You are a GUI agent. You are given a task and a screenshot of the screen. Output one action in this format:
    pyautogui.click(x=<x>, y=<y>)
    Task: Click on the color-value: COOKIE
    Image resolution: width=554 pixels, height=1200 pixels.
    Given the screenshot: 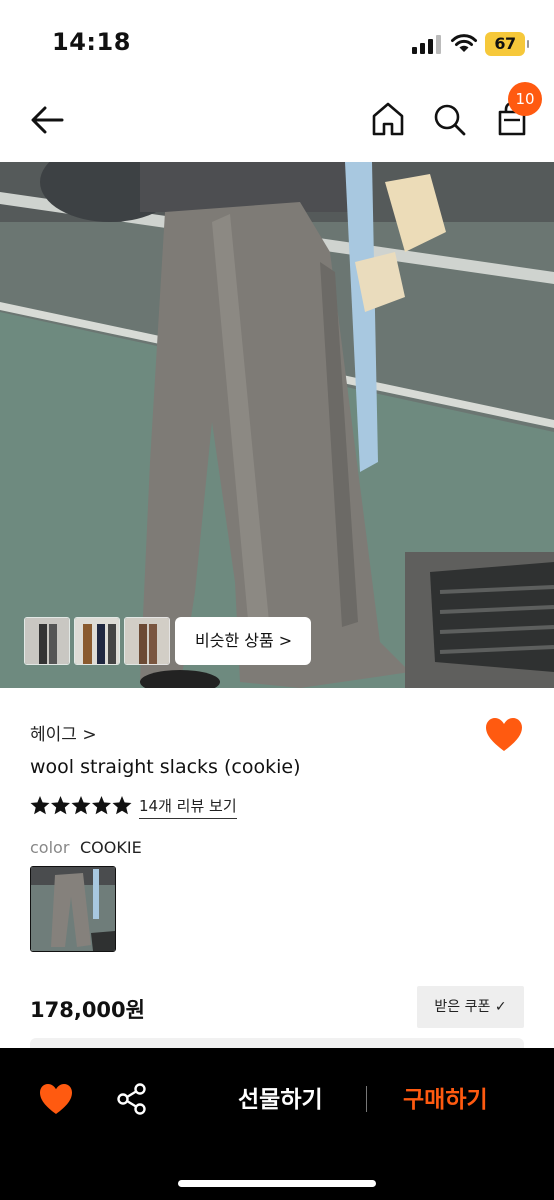 What is the action you would take?
    pyautogui.click(x=111, y=847)
    